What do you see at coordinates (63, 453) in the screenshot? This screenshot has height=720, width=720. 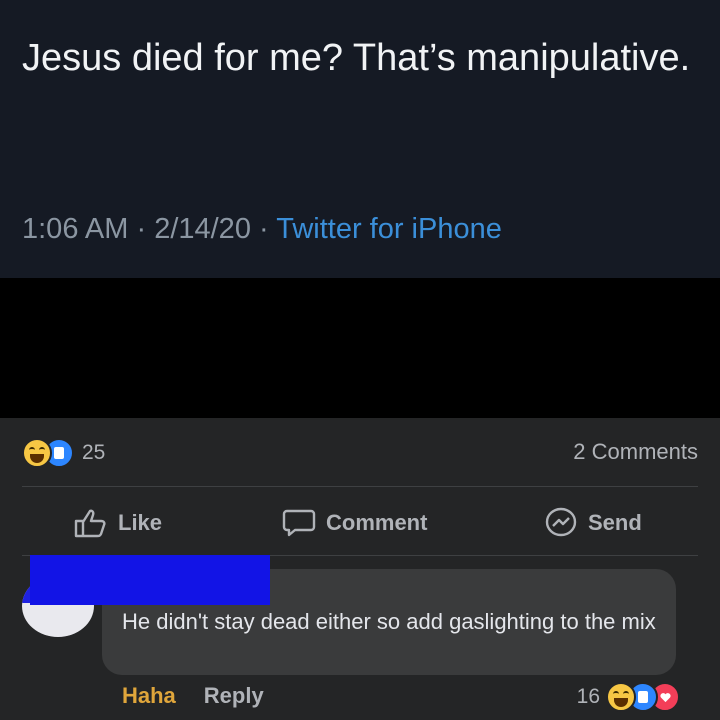 I see `post-reactions-summary: 25` at bounding box center [63, 453].